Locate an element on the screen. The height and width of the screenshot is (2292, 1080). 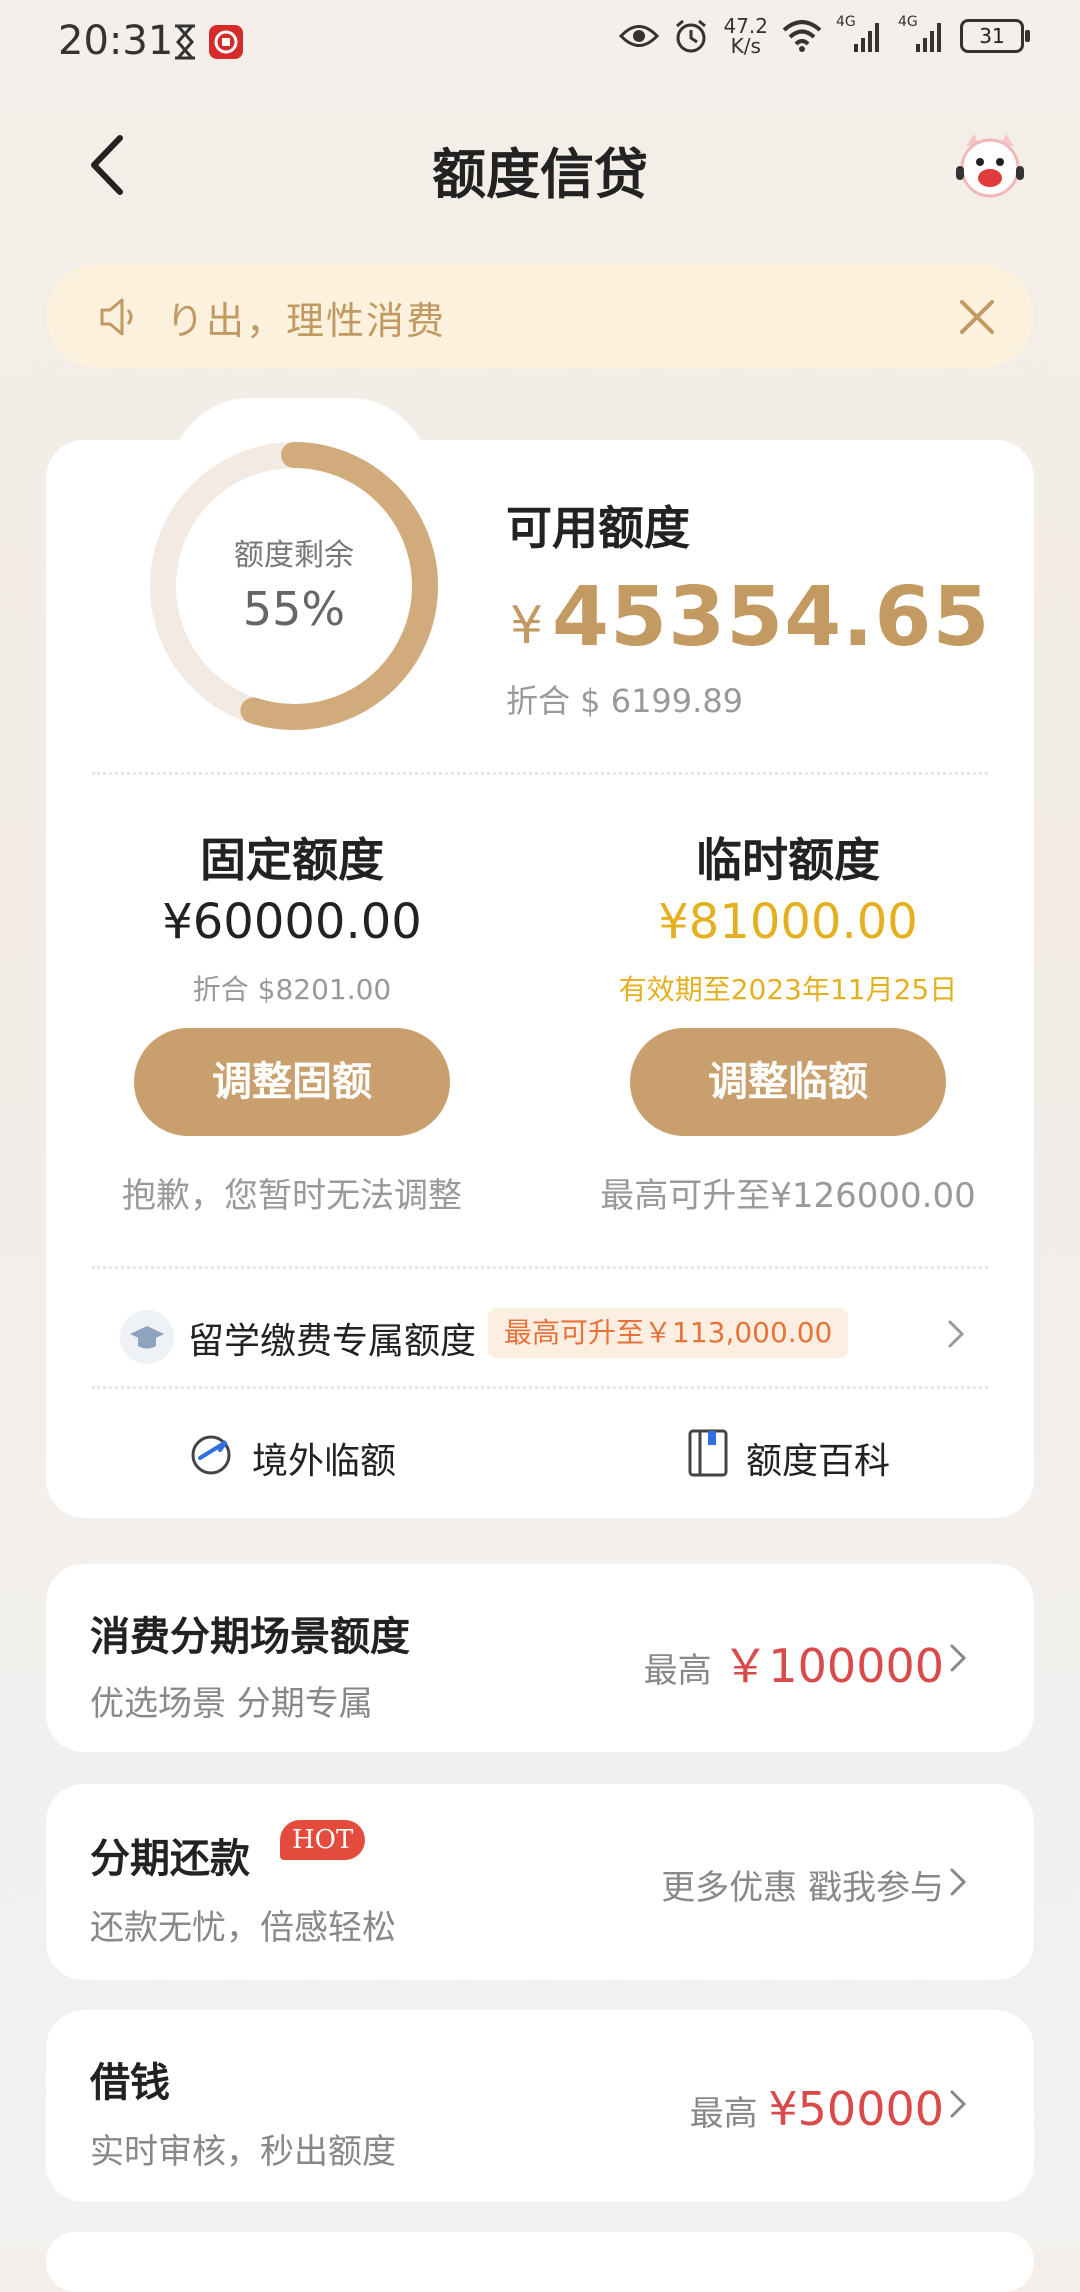
battery-indicator: 31 is located at coordinates (995, 36).